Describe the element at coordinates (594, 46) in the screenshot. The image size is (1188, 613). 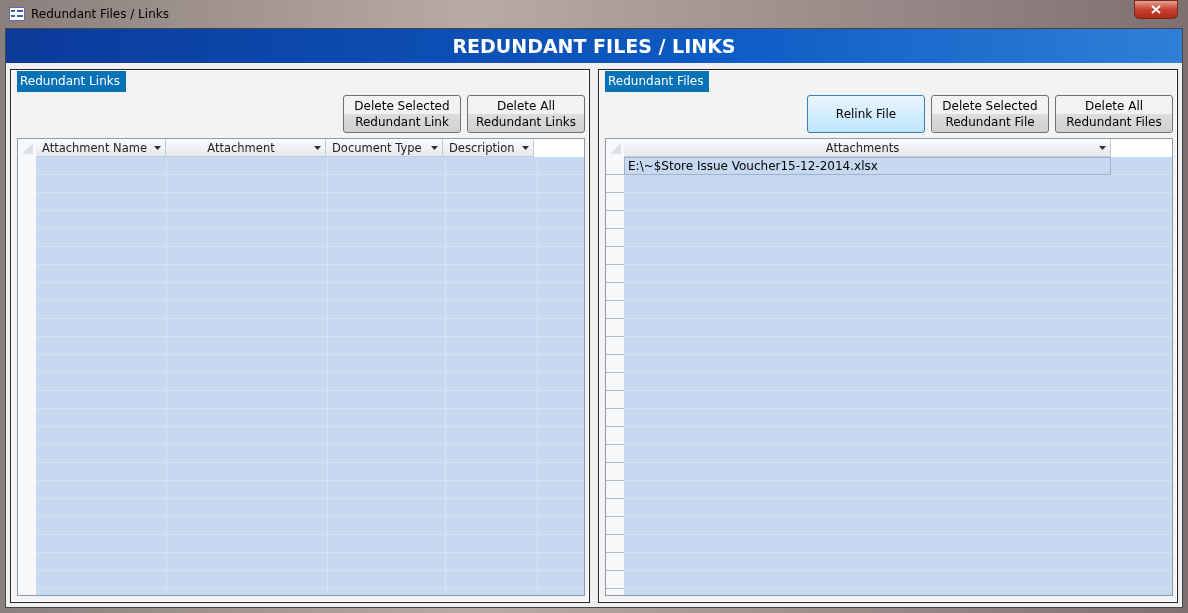
I see `header-title: REDUNDANT FILES / LINKS` at that location.